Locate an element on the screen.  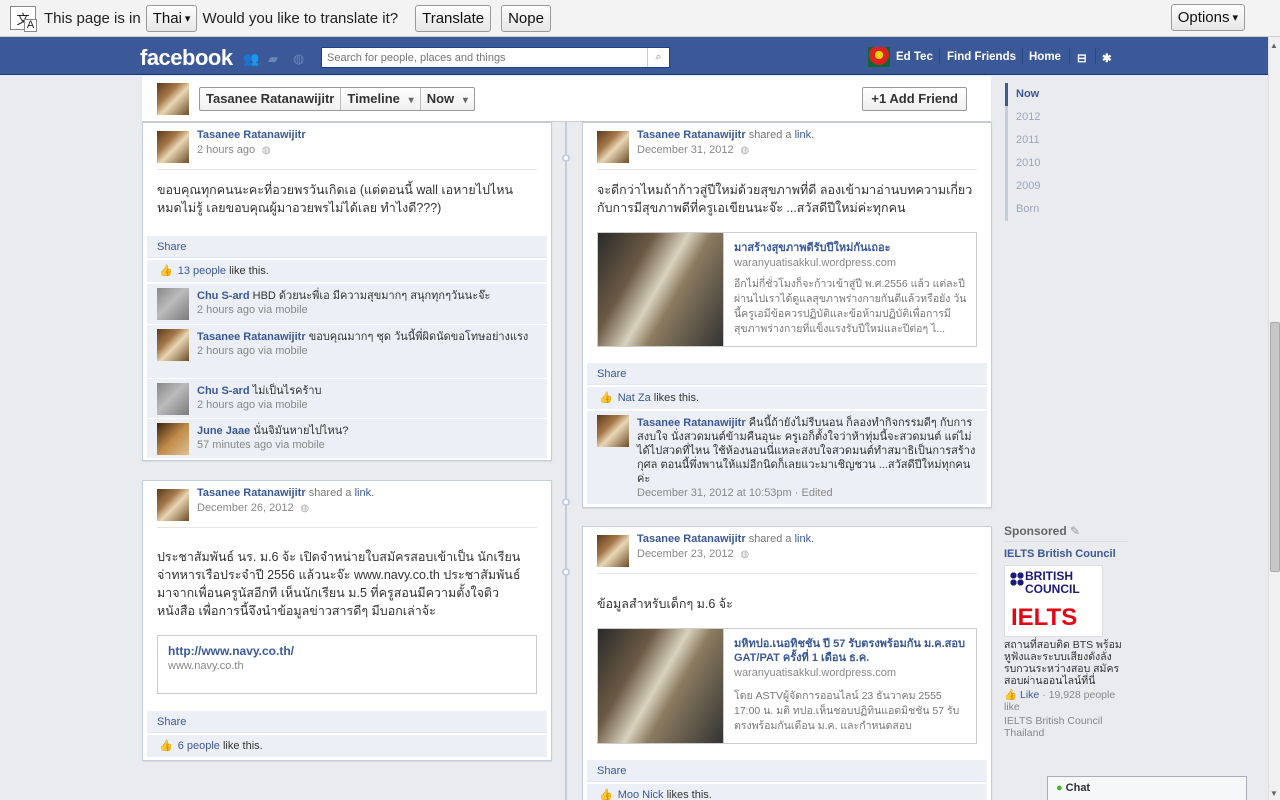
link-preview-title: มาสร้างสุขภาพดีรับปีใหม่กันเถอะ is located at coordinates (851, 248).